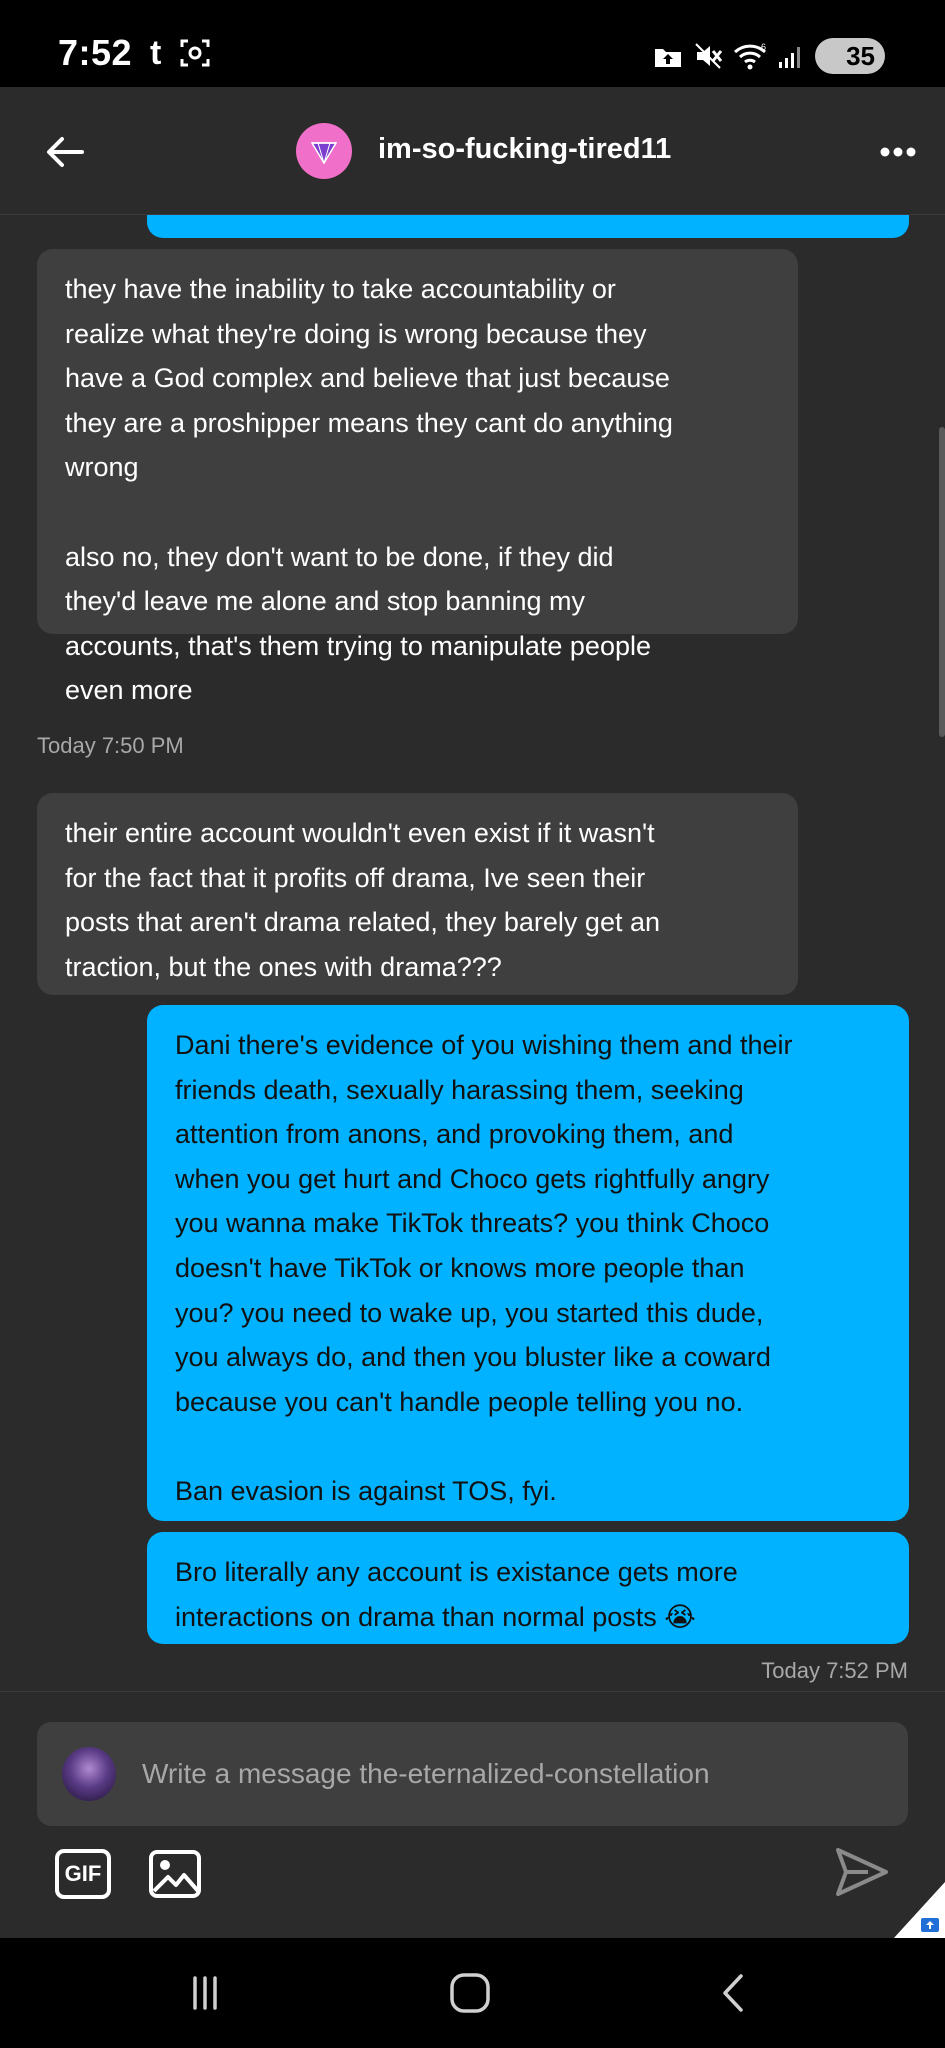 This screenshot has width=945, height=2048. What do you see at coordinates (919, 1910) in the screenshot?
I see `upload-badge-icon` at bounding box center [919, 1910].